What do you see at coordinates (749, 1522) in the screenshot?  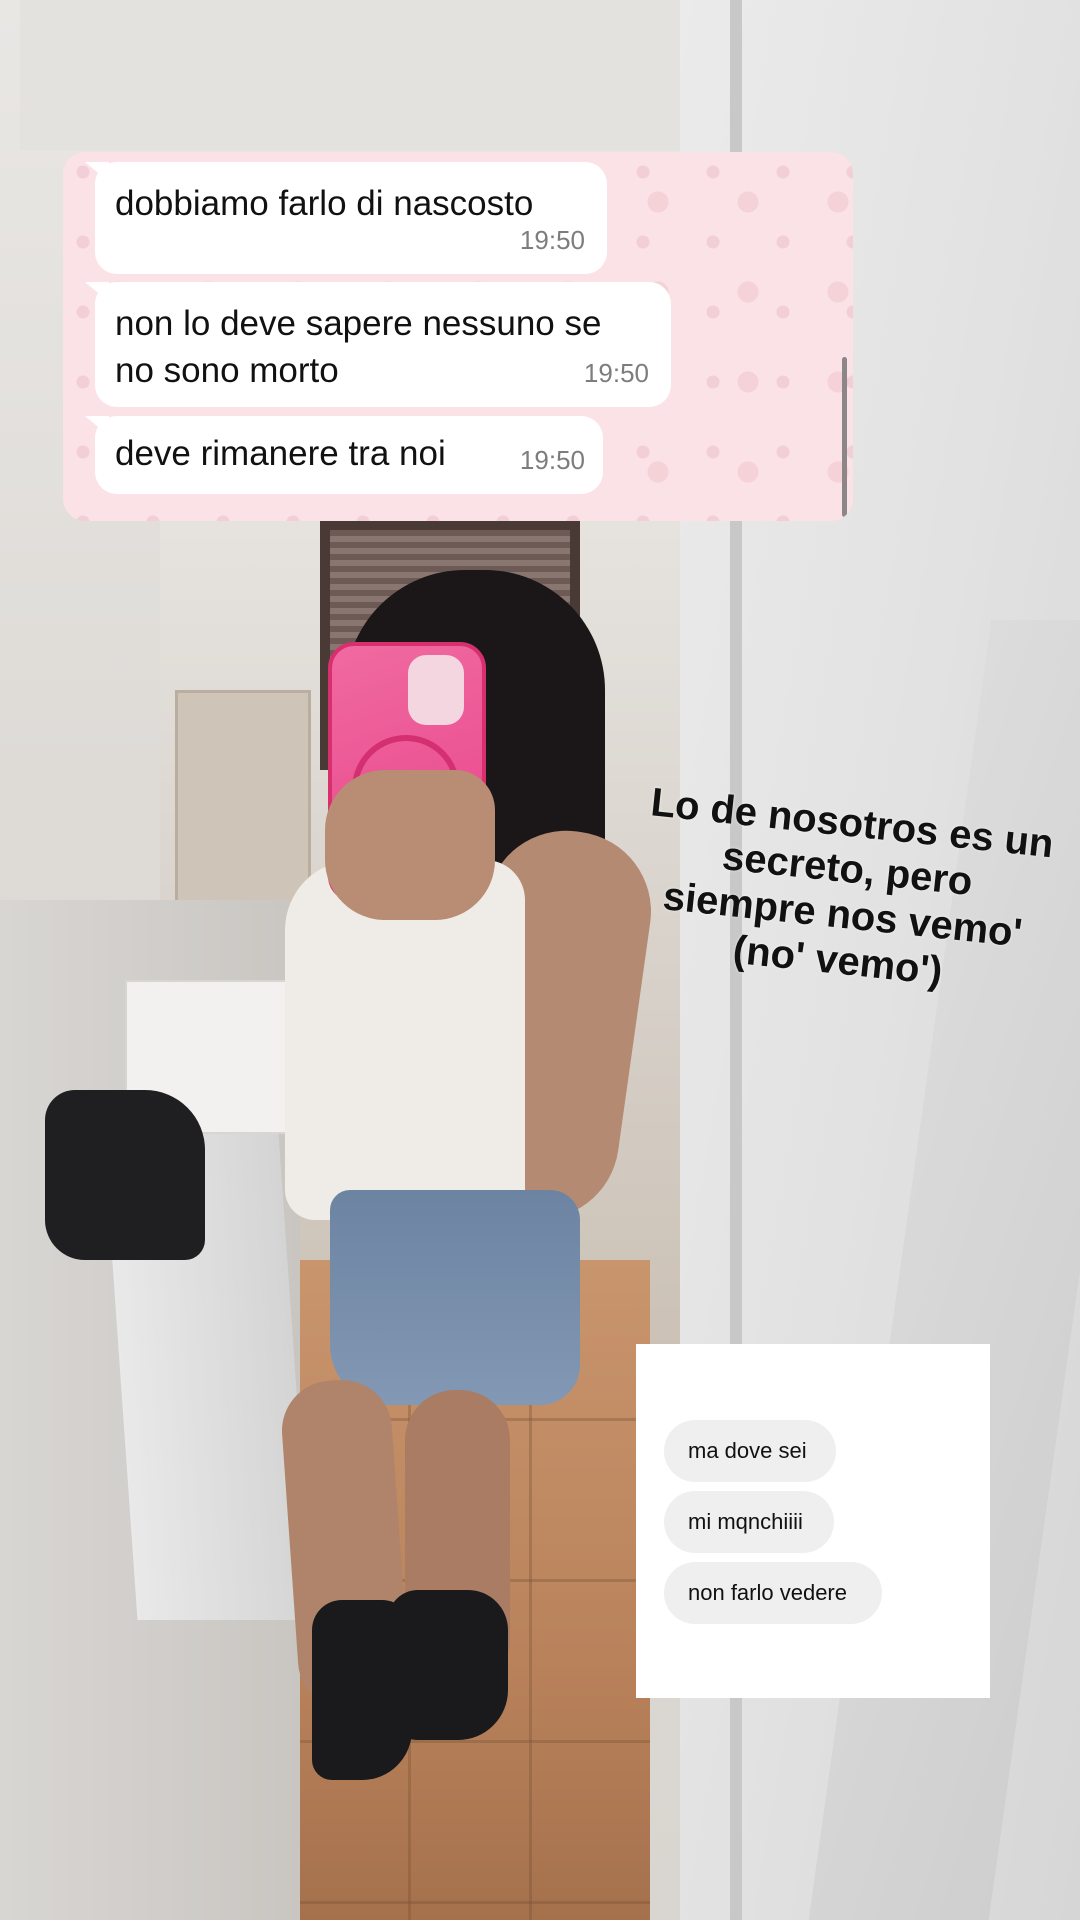 I see `dm-message: mi mqnchiiii` at bounding box center [749, 1522].